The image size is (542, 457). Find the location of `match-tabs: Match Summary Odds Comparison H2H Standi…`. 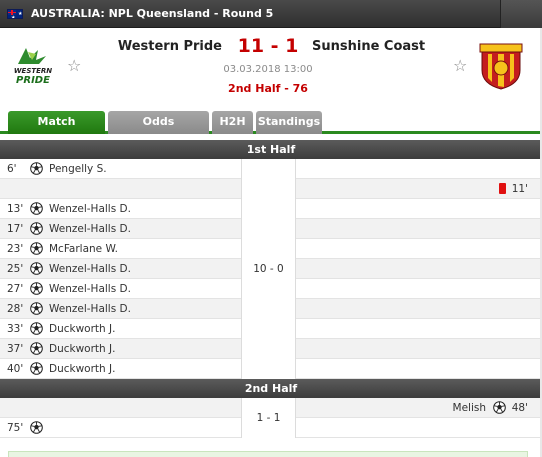

match-tabs: Match Summary Odds Comparison H2H Standi… is located at coordinates (271, 130).